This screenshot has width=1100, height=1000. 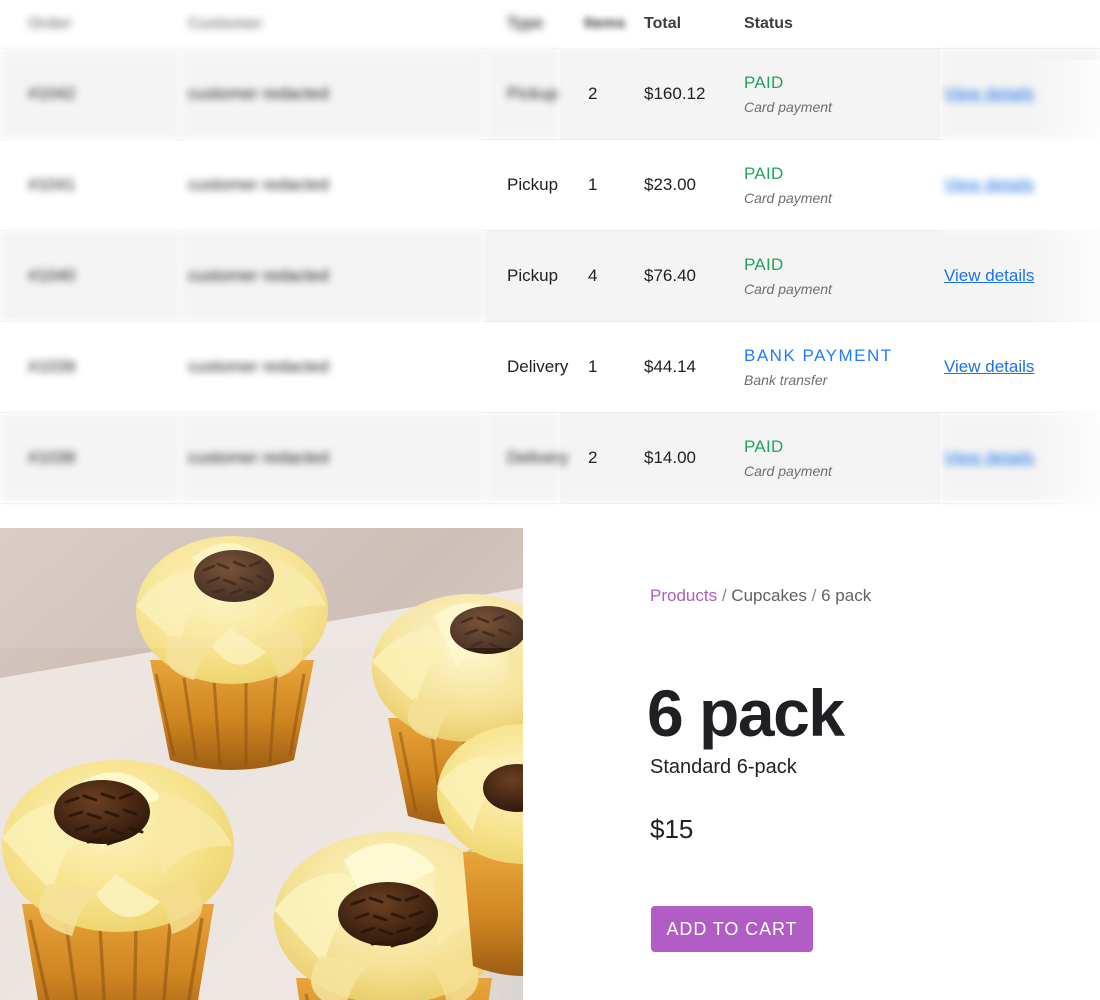 What do you see at coordinates (769, 595) in the screenshot?
I see `breadcrumb-category: Cupcakes` at bounding box center [769, 595].